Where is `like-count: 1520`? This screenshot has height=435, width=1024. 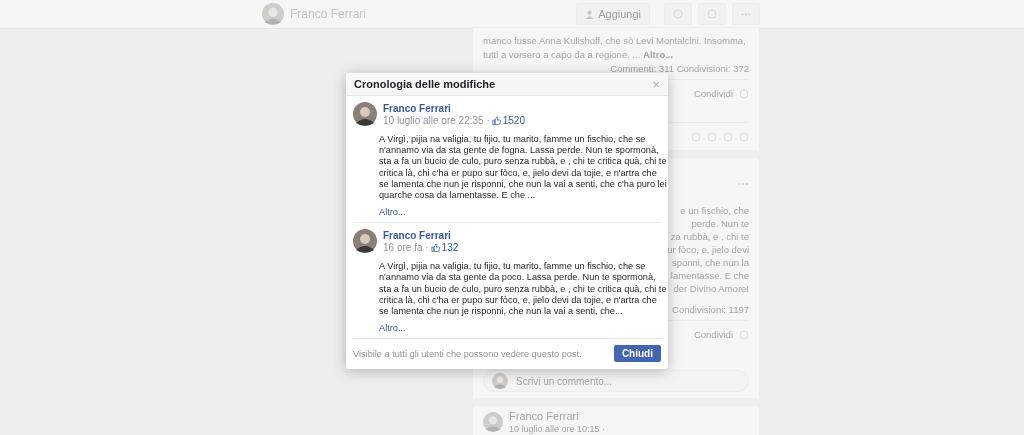 like-count: 1520 is located at coordinates (513, 120).